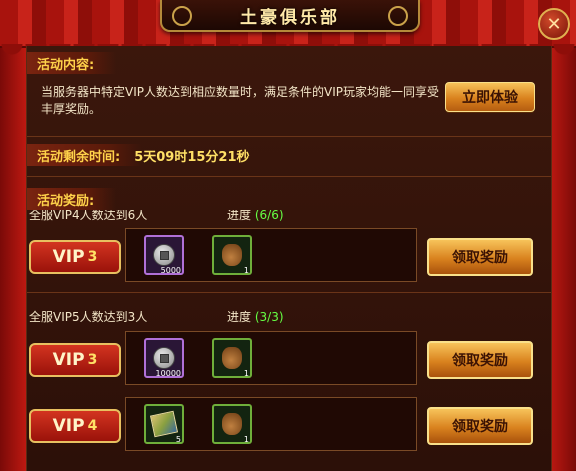  I want to click on reward-item: 10000, so click(164, 358).